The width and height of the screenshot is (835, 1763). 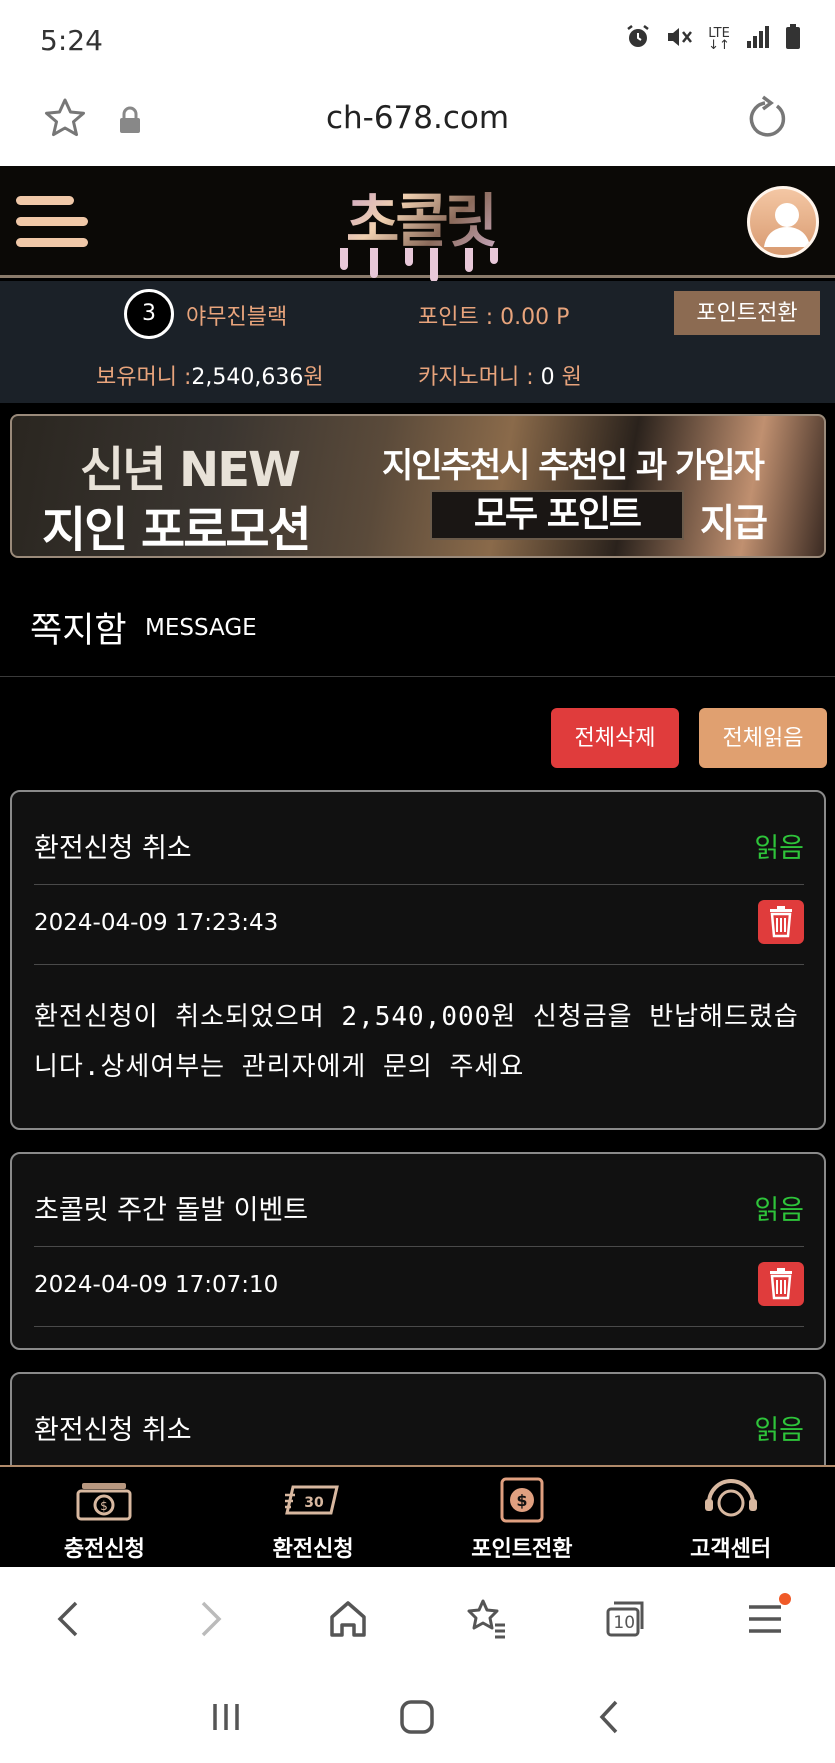 What do you see at coordinates (418, 1251) in the screenshot?
I see `message-card: 초콜릿 주간 돌발 이벤트 읽음 2024-04-09 17:07:10` at bounding box center [418, 1251].